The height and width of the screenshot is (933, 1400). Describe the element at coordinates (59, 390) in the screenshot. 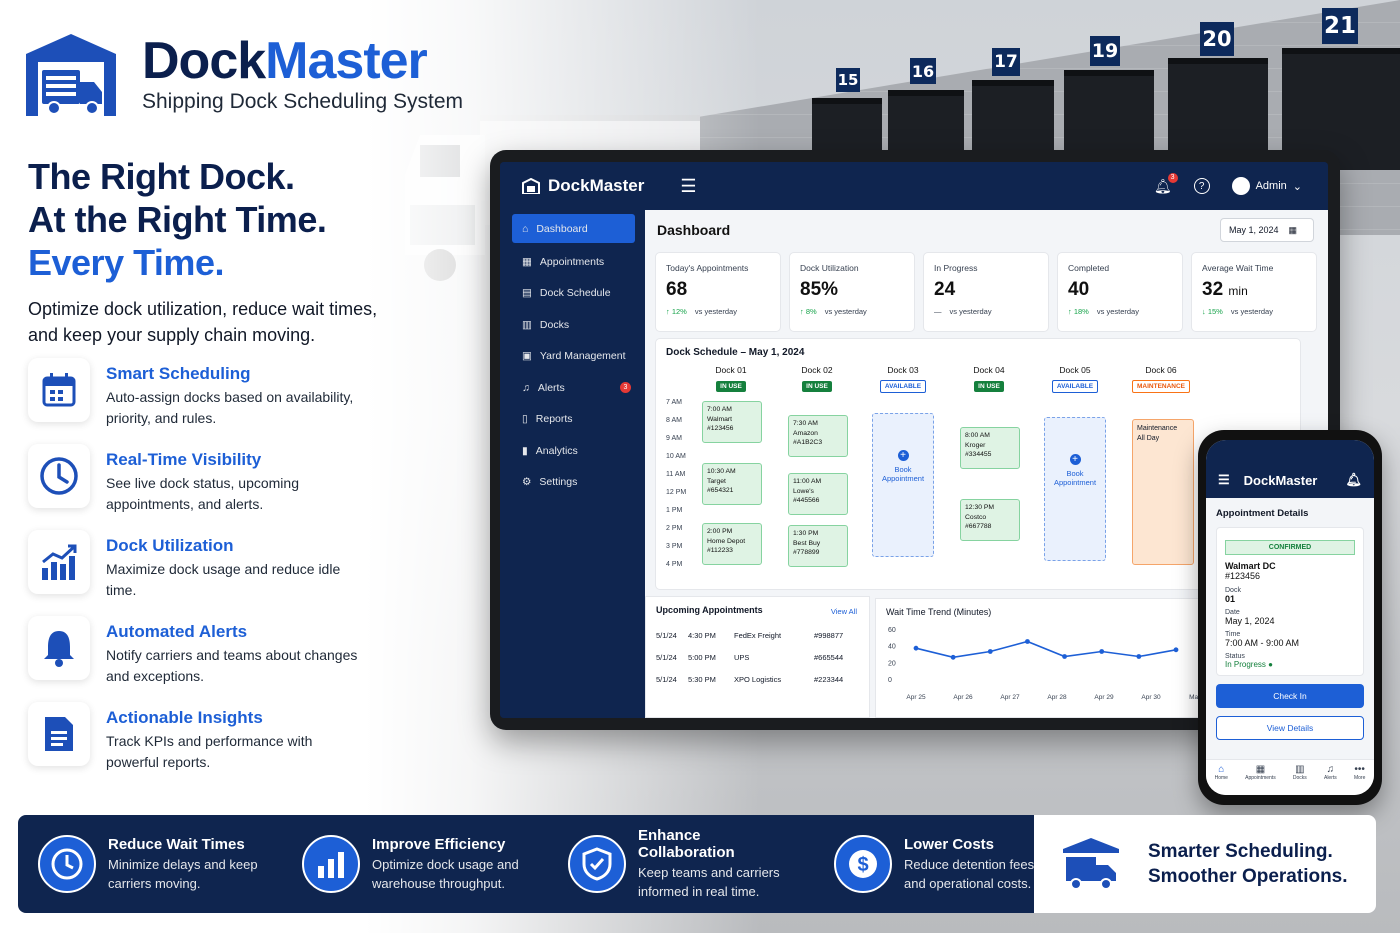

I see `calendar-icon` at that location.